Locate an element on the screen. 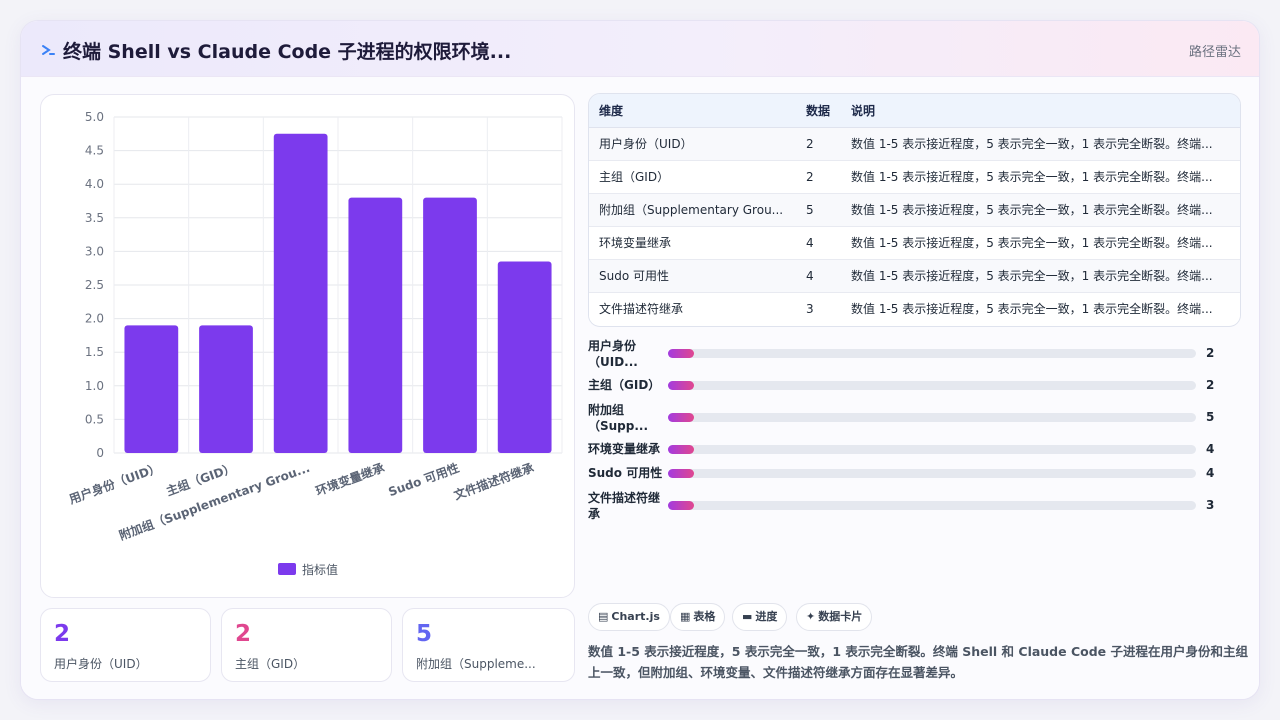  y-tick-label: 4.5 is located at coordinates (94, 151).